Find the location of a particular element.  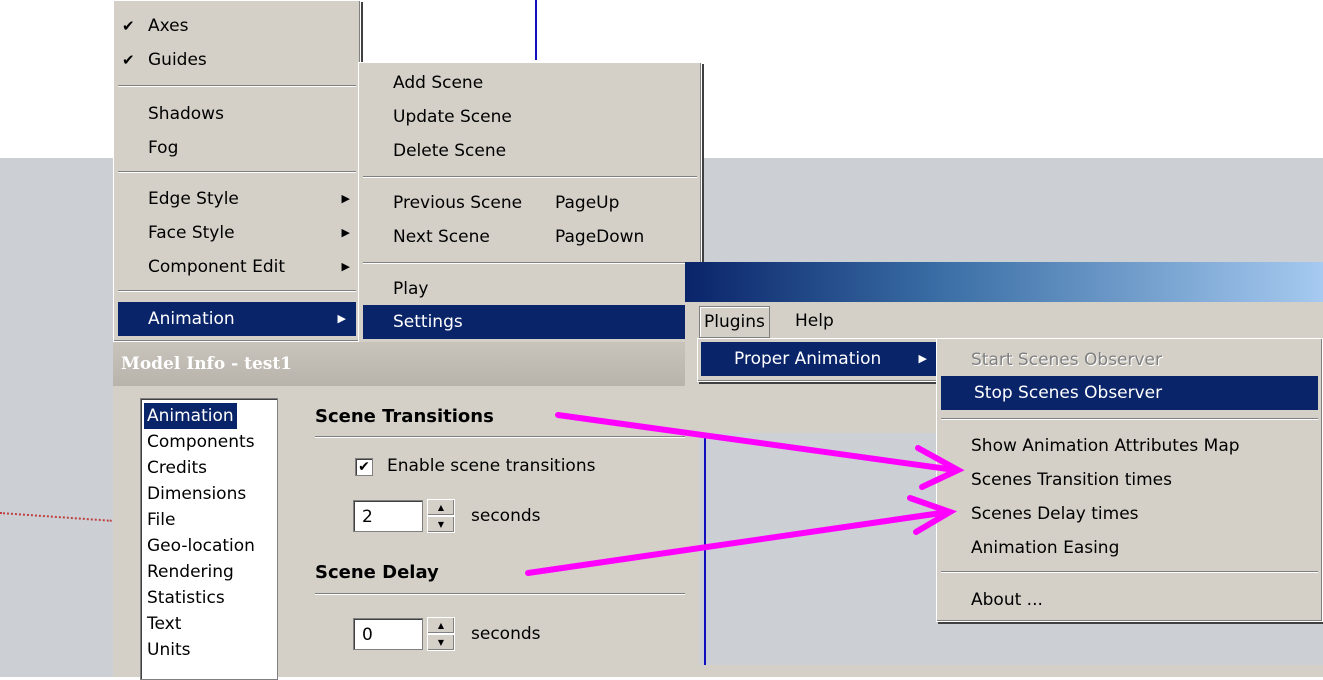

annotation-arrows is located at coordinates (745, 494).